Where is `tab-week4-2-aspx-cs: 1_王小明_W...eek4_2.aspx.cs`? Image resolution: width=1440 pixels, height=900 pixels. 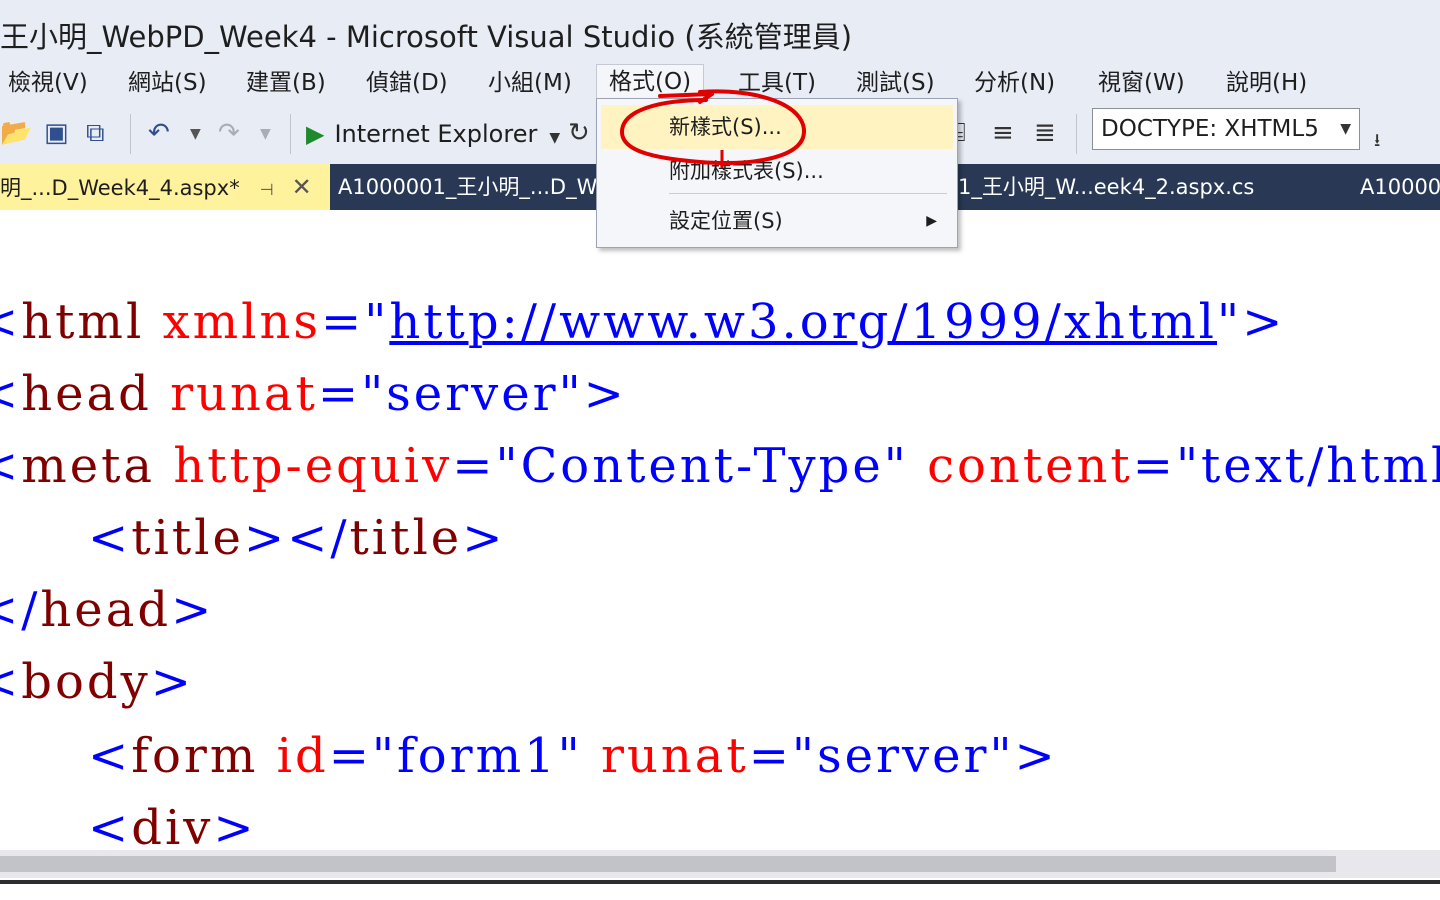 tab-week4-2-aspx-cs: 1_王小明_W...eek4_2.aspx.cs is located at coordinates (1138, 187).